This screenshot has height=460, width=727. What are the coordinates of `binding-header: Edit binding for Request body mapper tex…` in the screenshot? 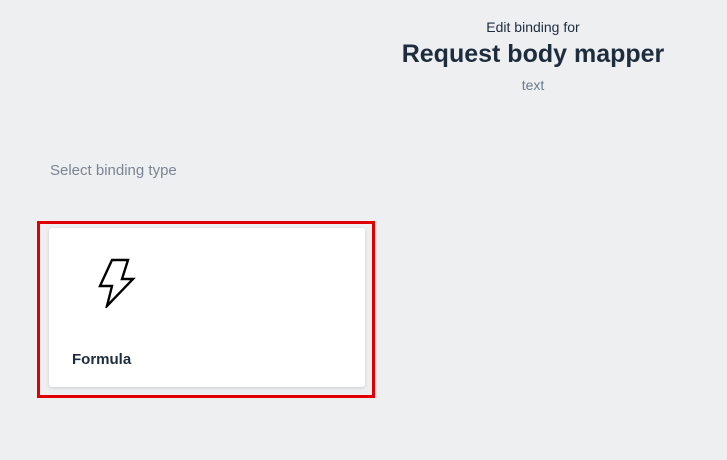 It's located at (533, 56).